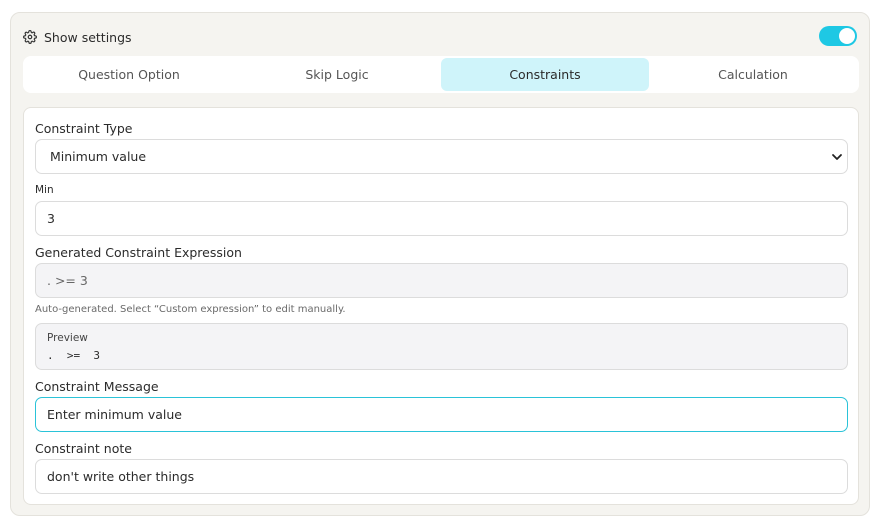 The height and width of the screenshot is (526, 881). I want to click on tab-skip-logic: Skip Logic, so click(337, 74).